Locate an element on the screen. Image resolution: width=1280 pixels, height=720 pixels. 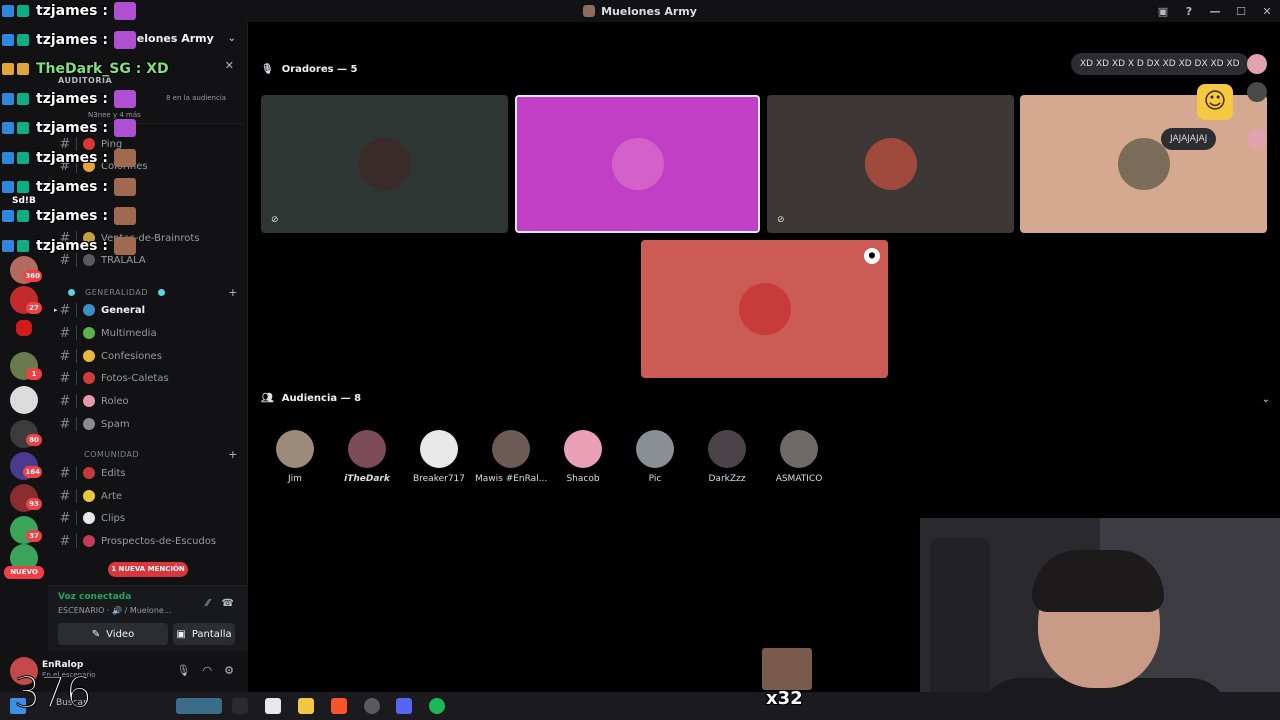
mention-badge: 164 is located at coordinates (32, 472).